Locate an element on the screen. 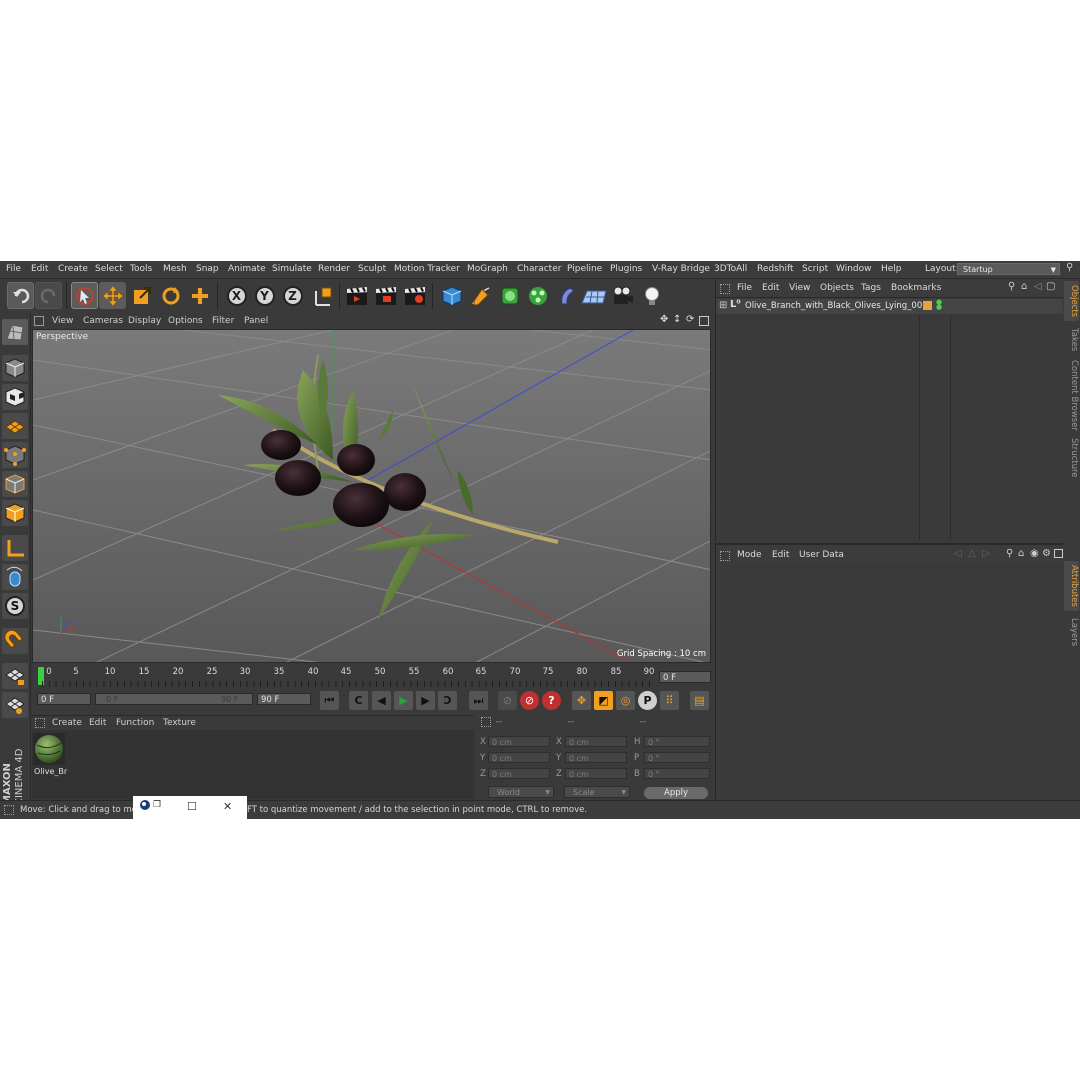 The width and height of the screenshot is (1080, 1080). coordinate-system-button is located at coordinates (322, 295).